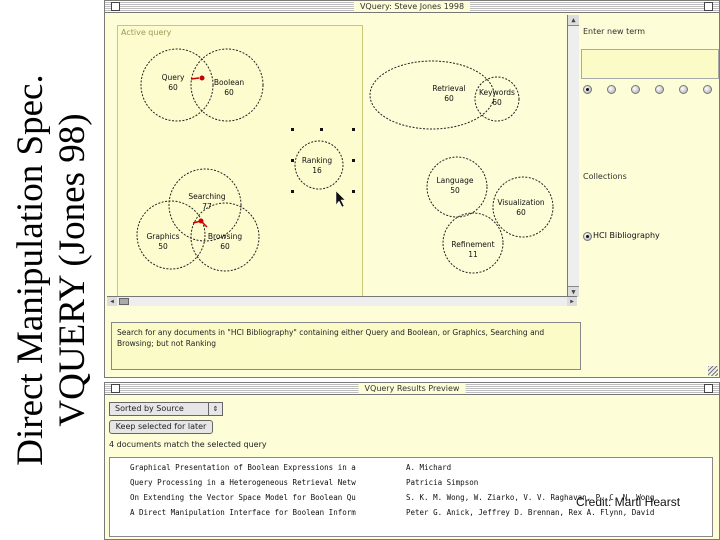 Image resolution: width=720 pixels, height=540 pixels. I want to click on node-ranking-count: 16, so click(317, 170).